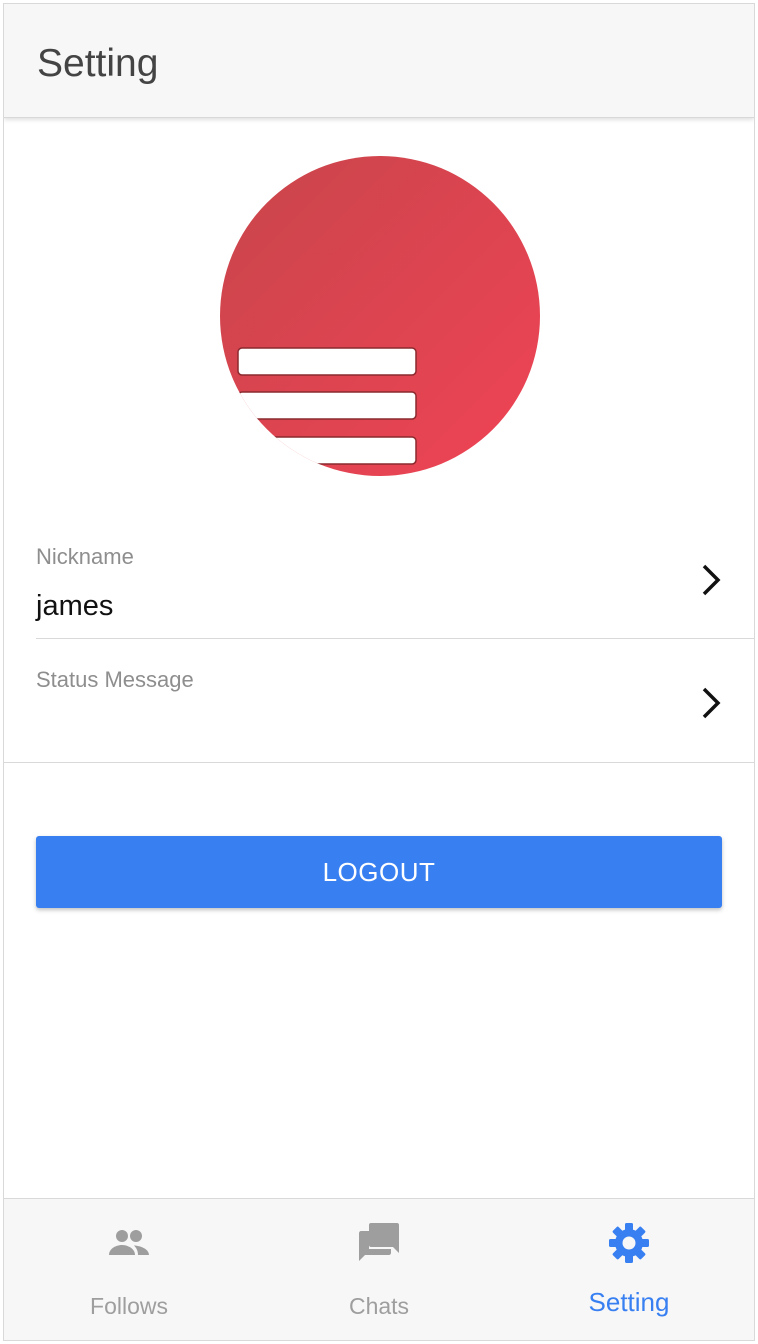 The image size is (758, 1344). Describe the element at coordinates (379, 1242) in the screenshot. I see `chat-icon` at that location.